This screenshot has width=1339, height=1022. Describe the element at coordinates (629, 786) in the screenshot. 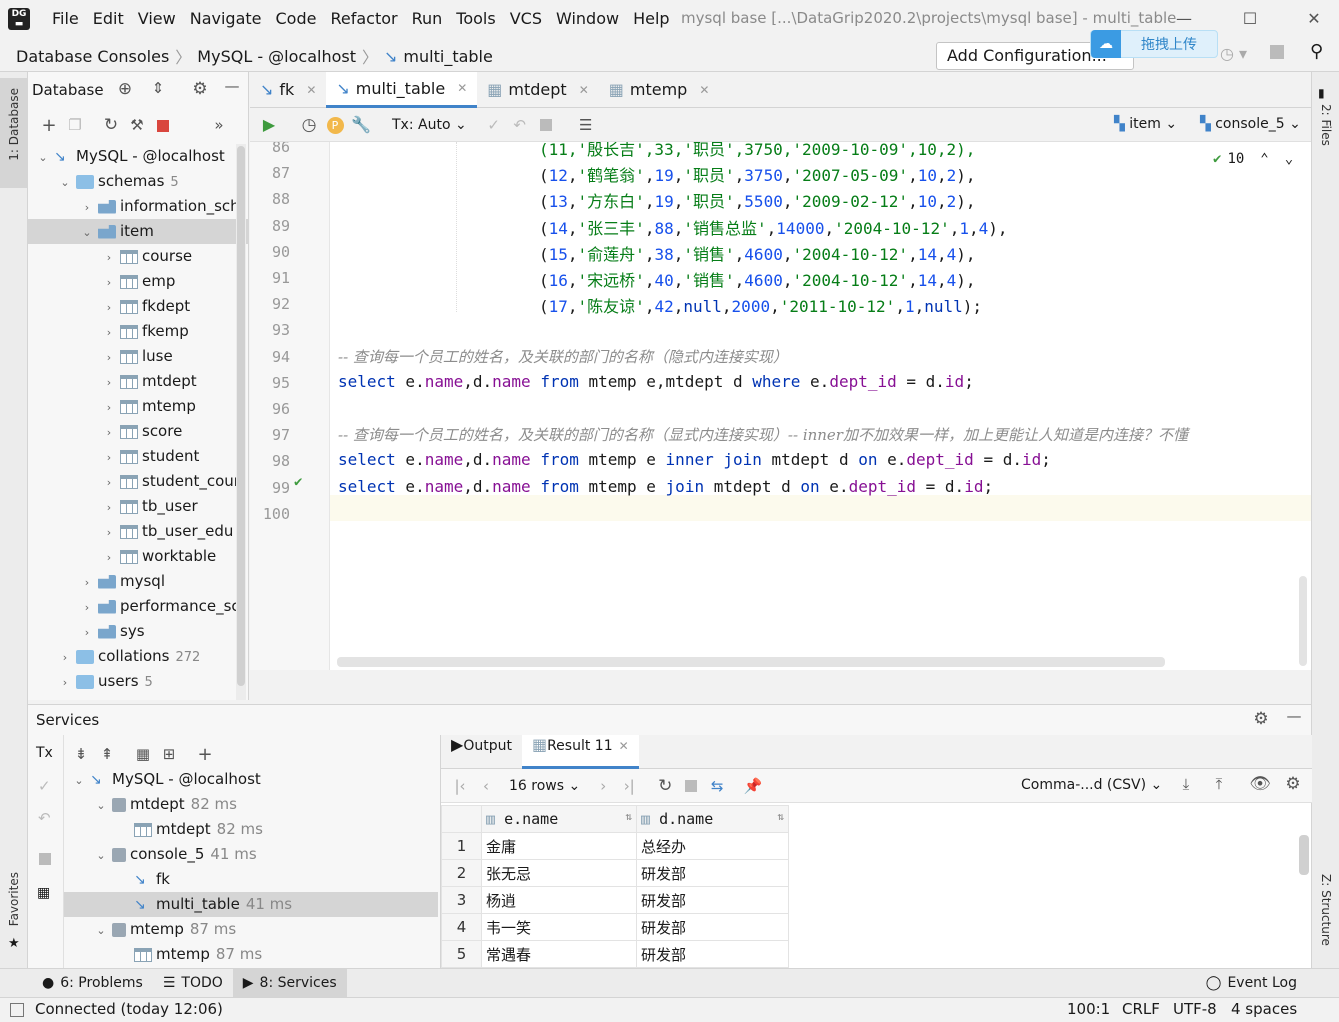

I see `last-page-icon: ›|` at that location.